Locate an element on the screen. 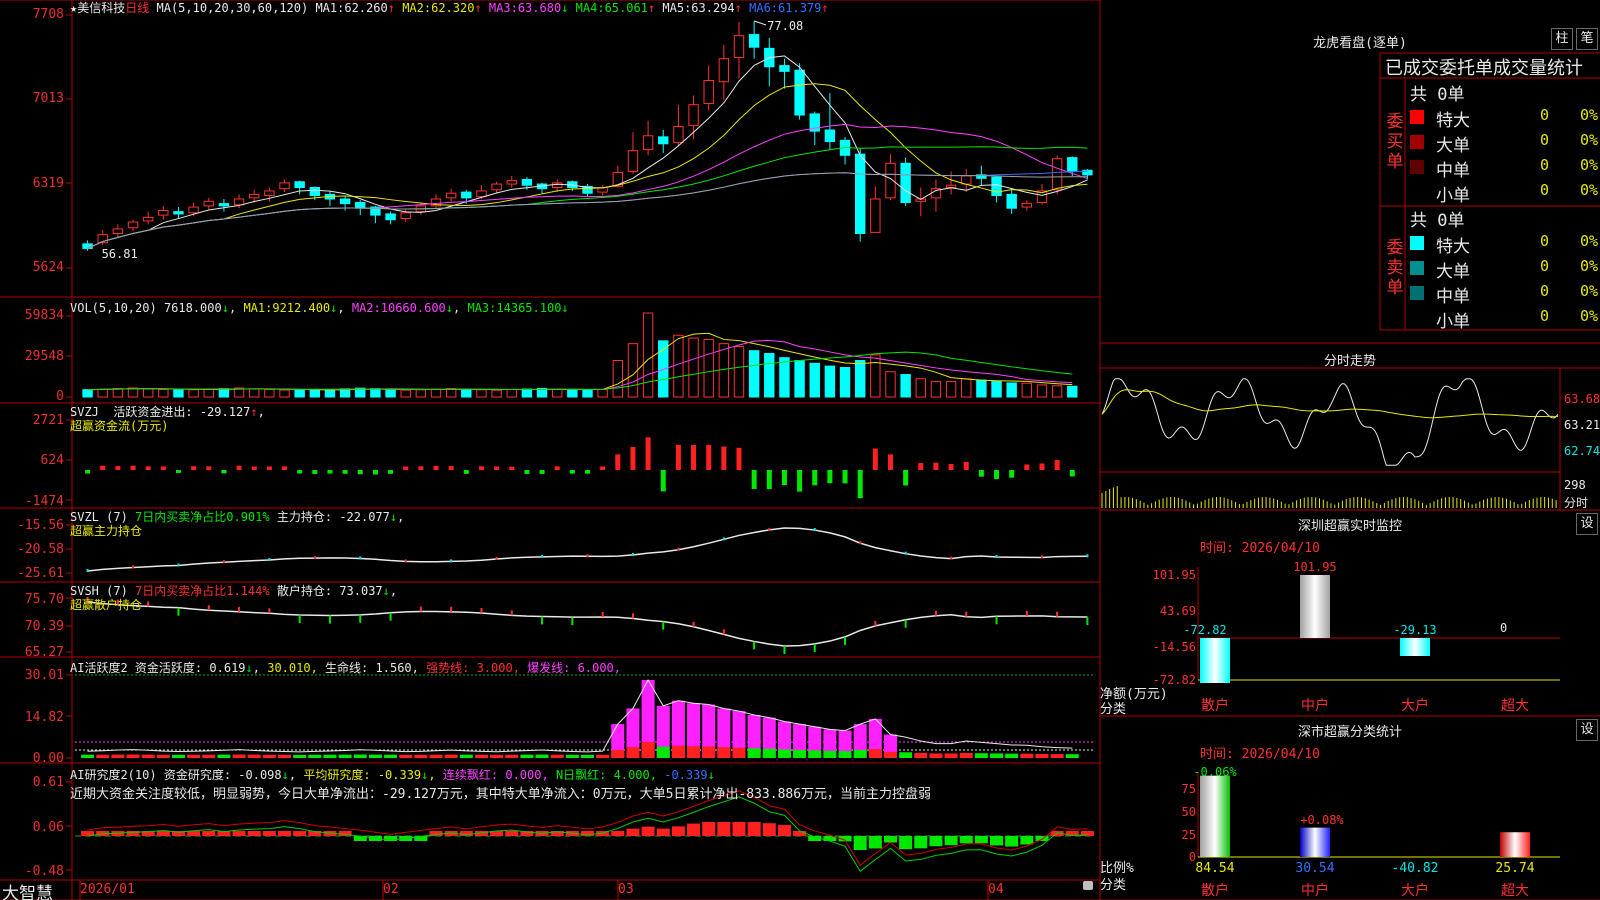  monitor-axis-label: 101.95 is located at coordinates (1174, 575).